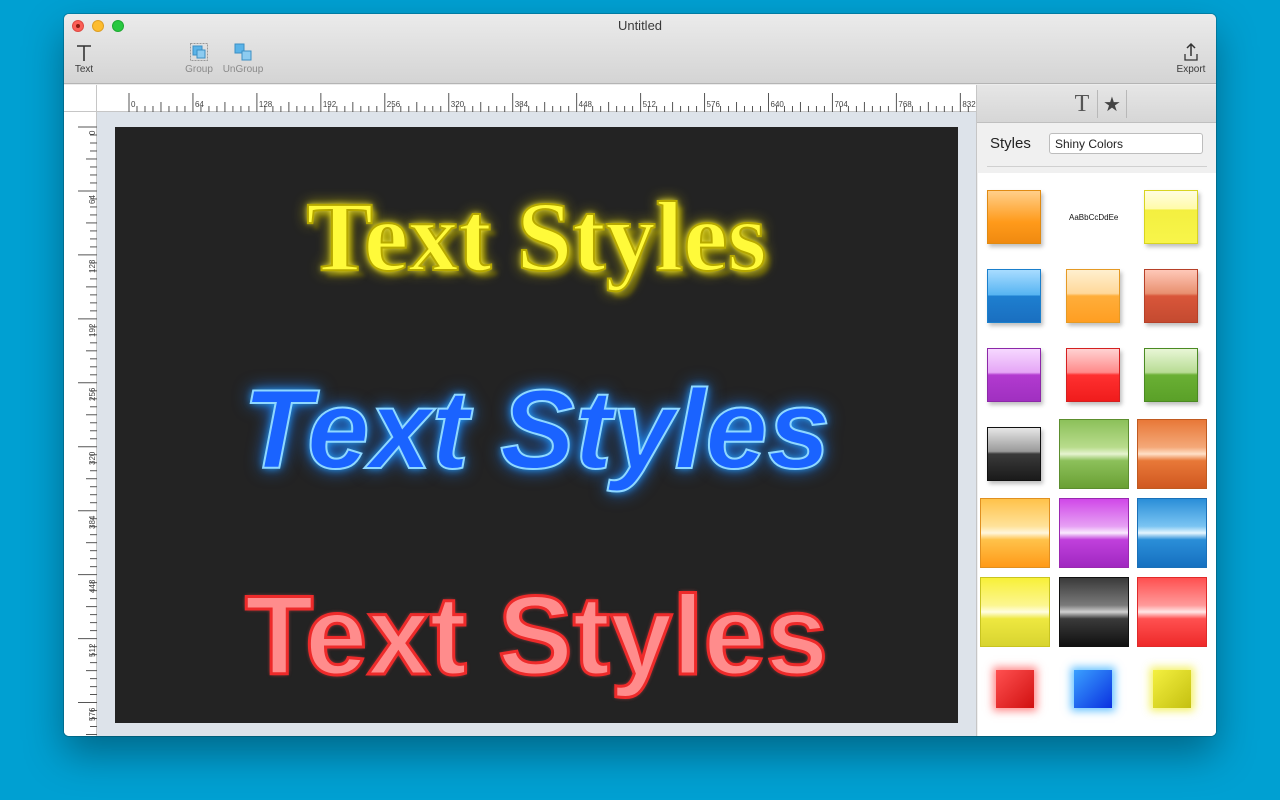 The width and height of the screenshot is (1280, 800). Describe the element at coordinates (1093, 689) in the screenshot. I see `style-swatch-blue-glow` at that location.